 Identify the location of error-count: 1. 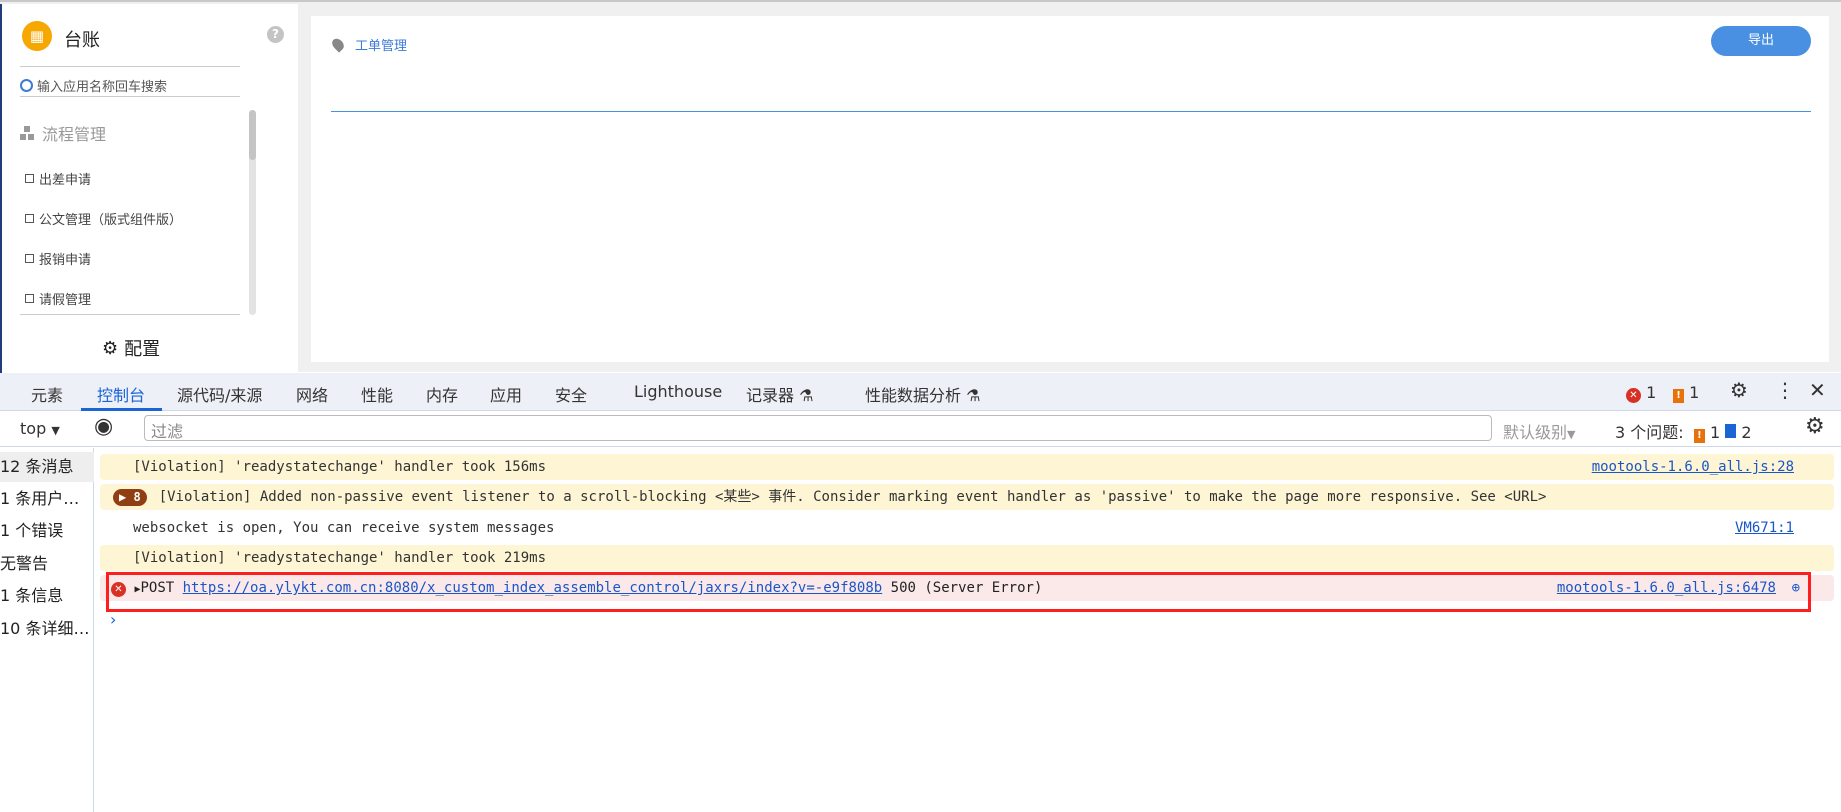
(1651, 392).